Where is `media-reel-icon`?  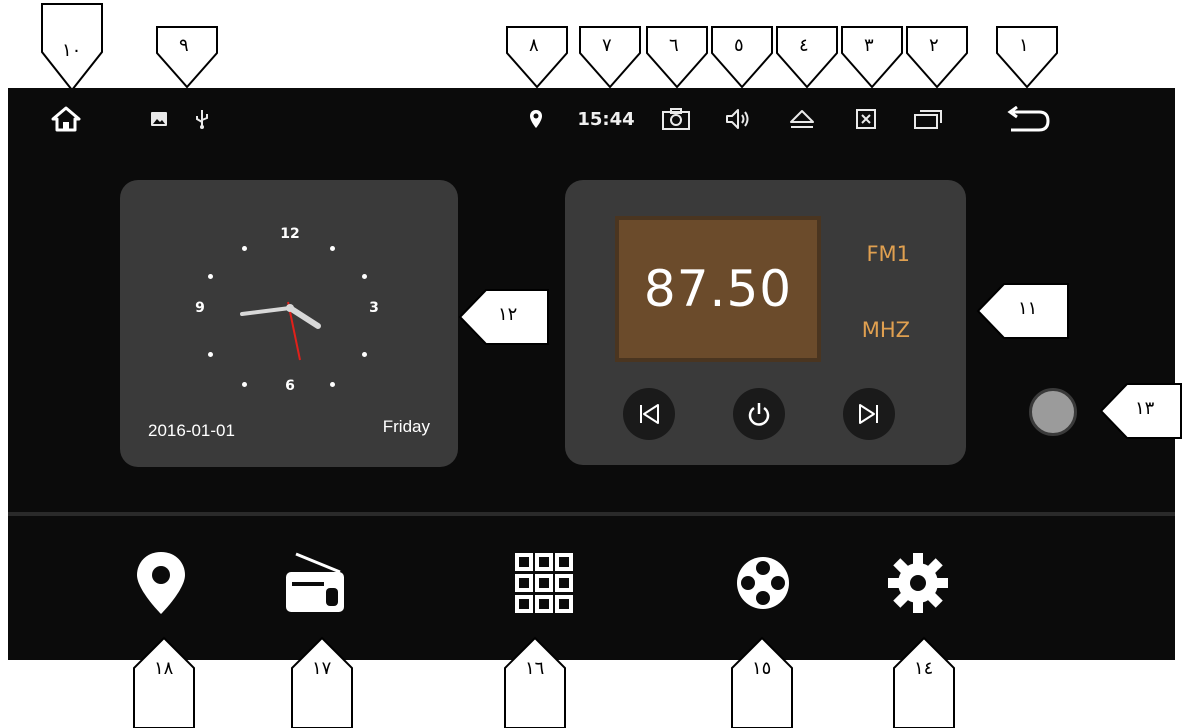
media-reel-icon is located at coordinates (763, 583).